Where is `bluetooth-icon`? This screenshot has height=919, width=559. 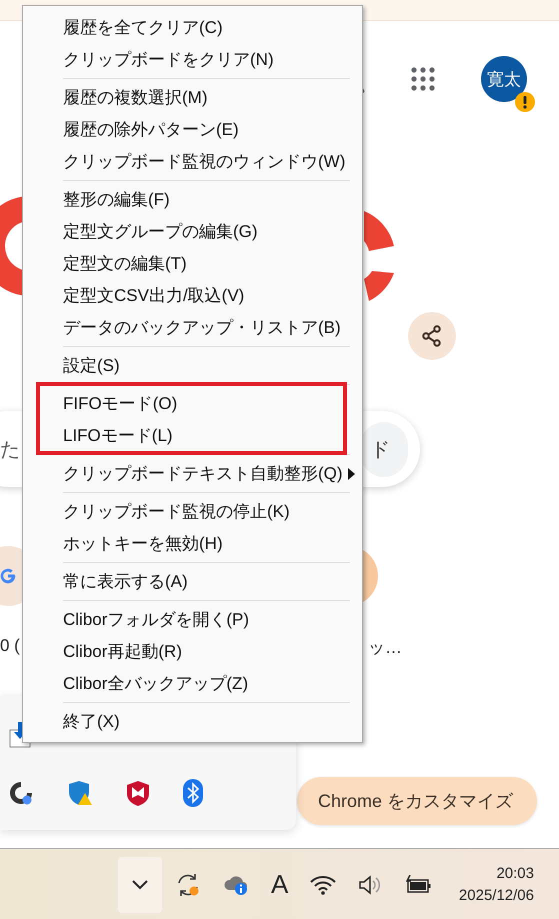
bluetooth-icon is located at coordinates (193, 792).